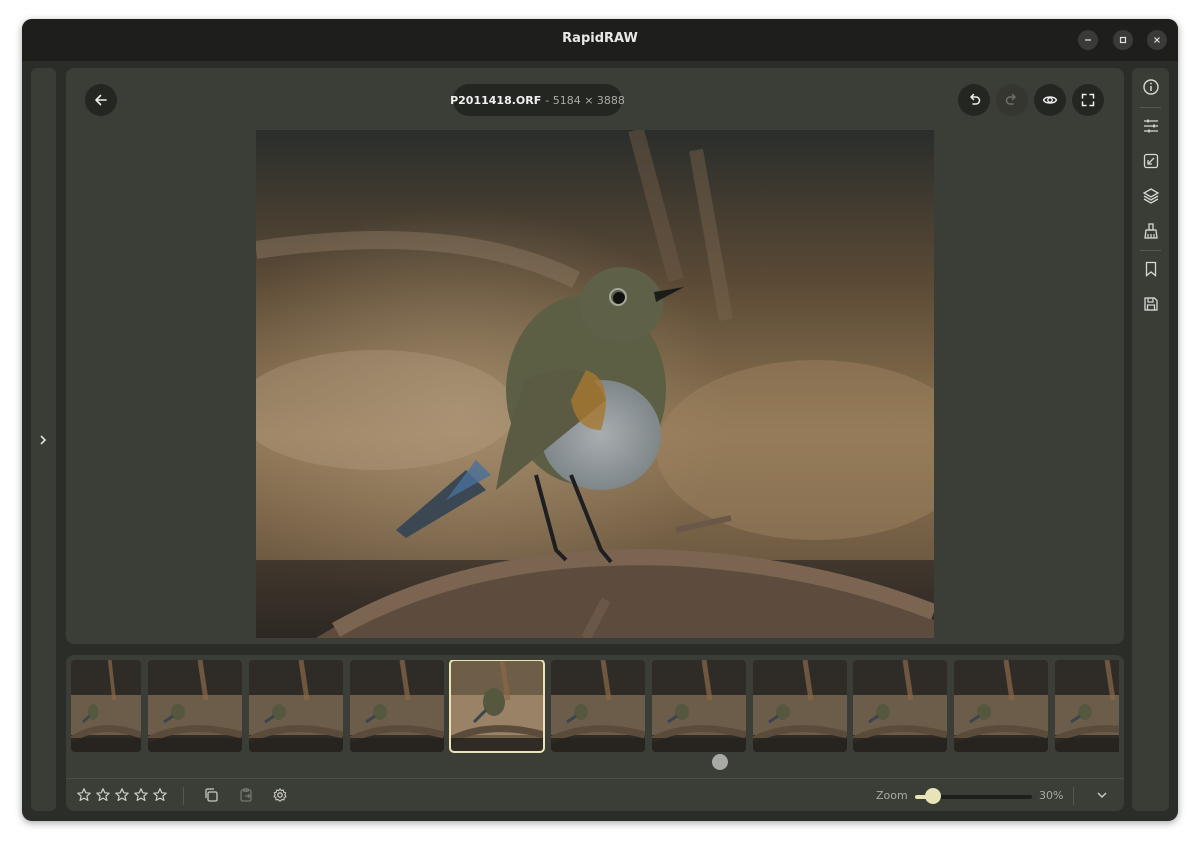 Image resolution: width=1200 pixels, height=845 pixels. I want to click on maximize-button, so click(1123, 40).